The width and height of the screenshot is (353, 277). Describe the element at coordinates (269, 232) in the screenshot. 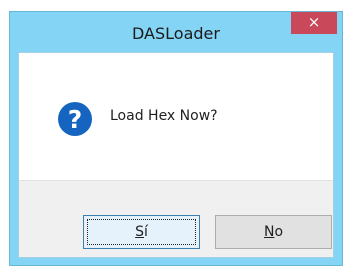

I see `no-button-mnemonic: N` at that location.